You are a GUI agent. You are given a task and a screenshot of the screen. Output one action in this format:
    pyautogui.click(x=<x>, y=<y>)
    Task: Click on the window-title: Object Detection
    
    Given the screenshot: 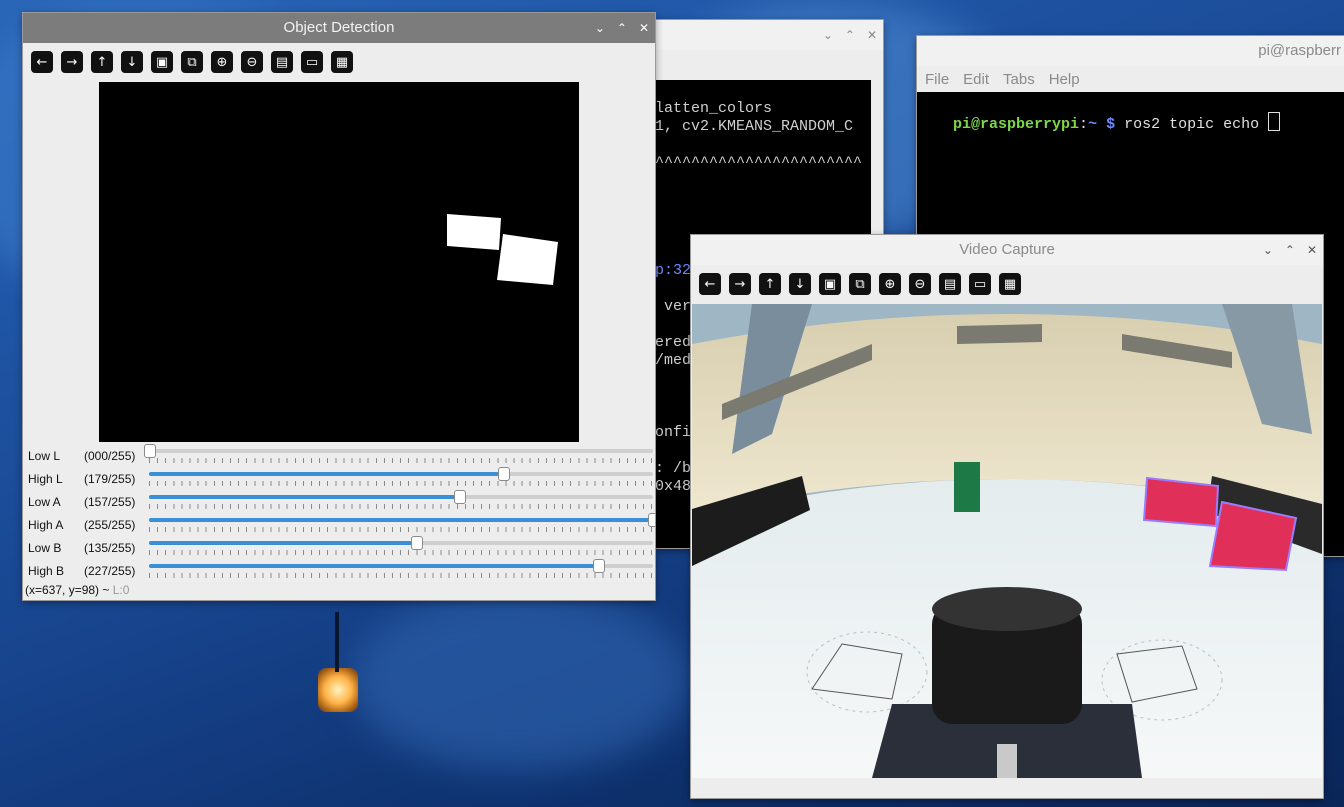 What is the action you would take?
    pyautogui.click(x=339, y=27)
    